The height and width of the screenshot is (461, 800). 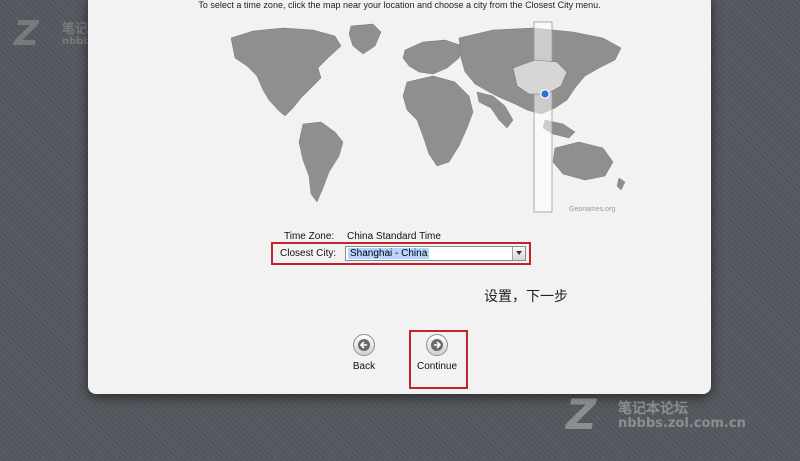 What do you see at coordinates (518, 253) in the screenshot?
I see `chevron-down-icon` at bounding box center [518, 253].